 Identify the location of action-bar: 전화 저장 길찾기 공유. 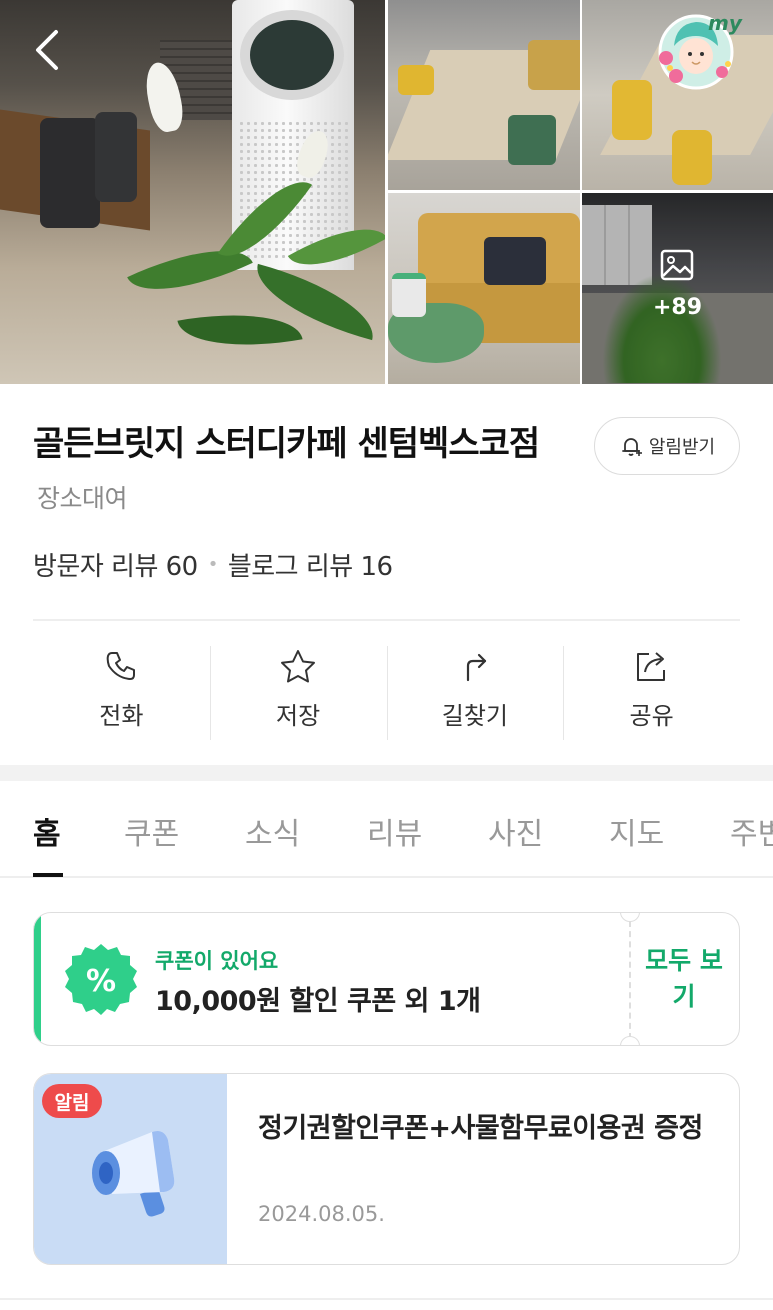
(386, 692).